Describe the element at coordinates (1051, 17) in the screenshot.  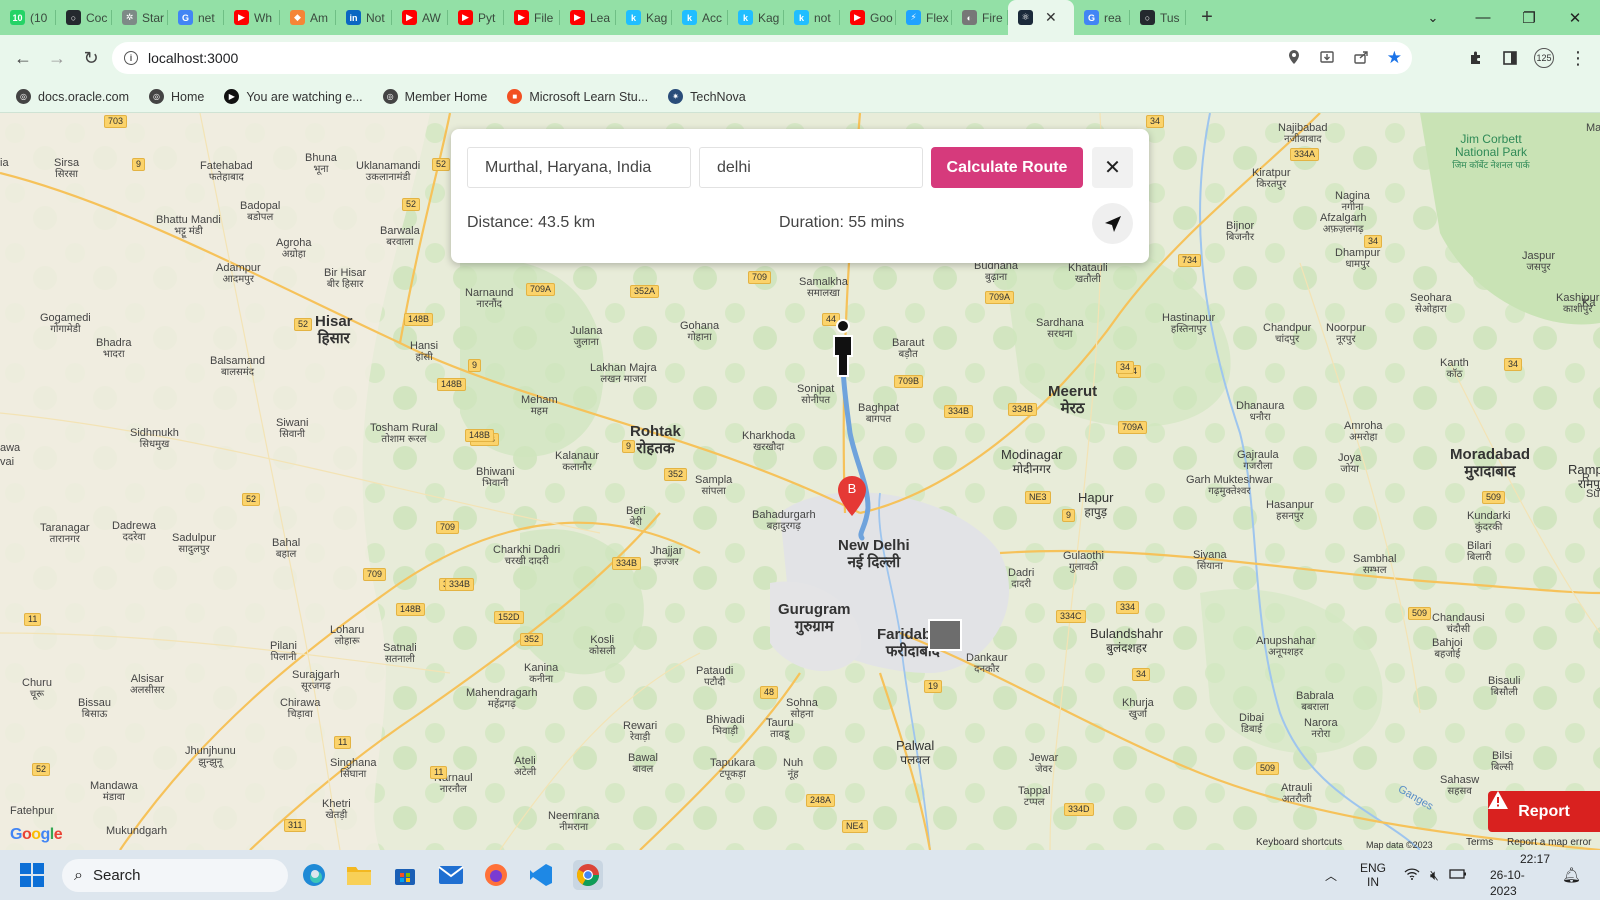
I see `close-tab-icon: ✕` at that location.